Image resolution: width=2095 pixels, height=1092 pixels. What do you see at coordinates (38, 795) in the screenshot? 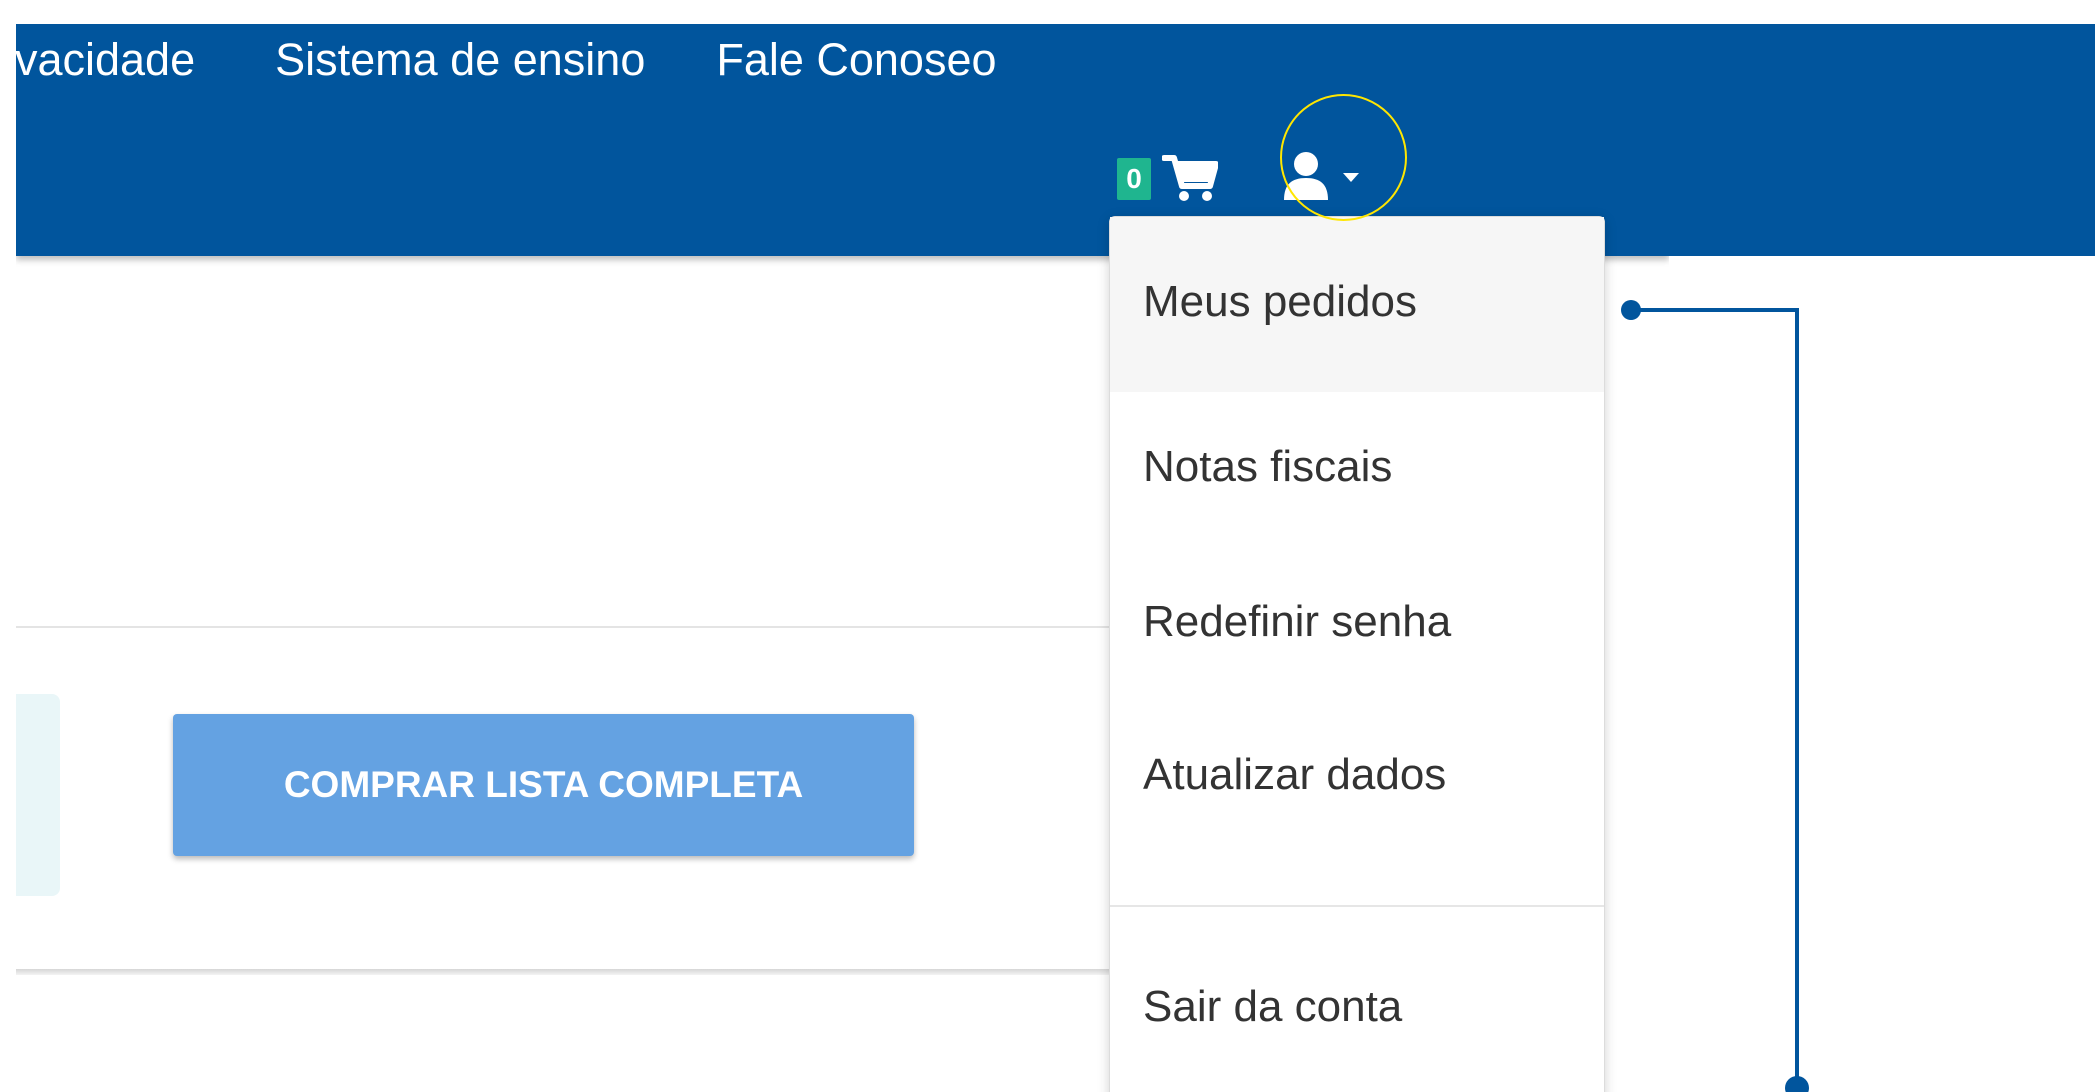
I see `left-card-edge` at bounding box center [38, 795].